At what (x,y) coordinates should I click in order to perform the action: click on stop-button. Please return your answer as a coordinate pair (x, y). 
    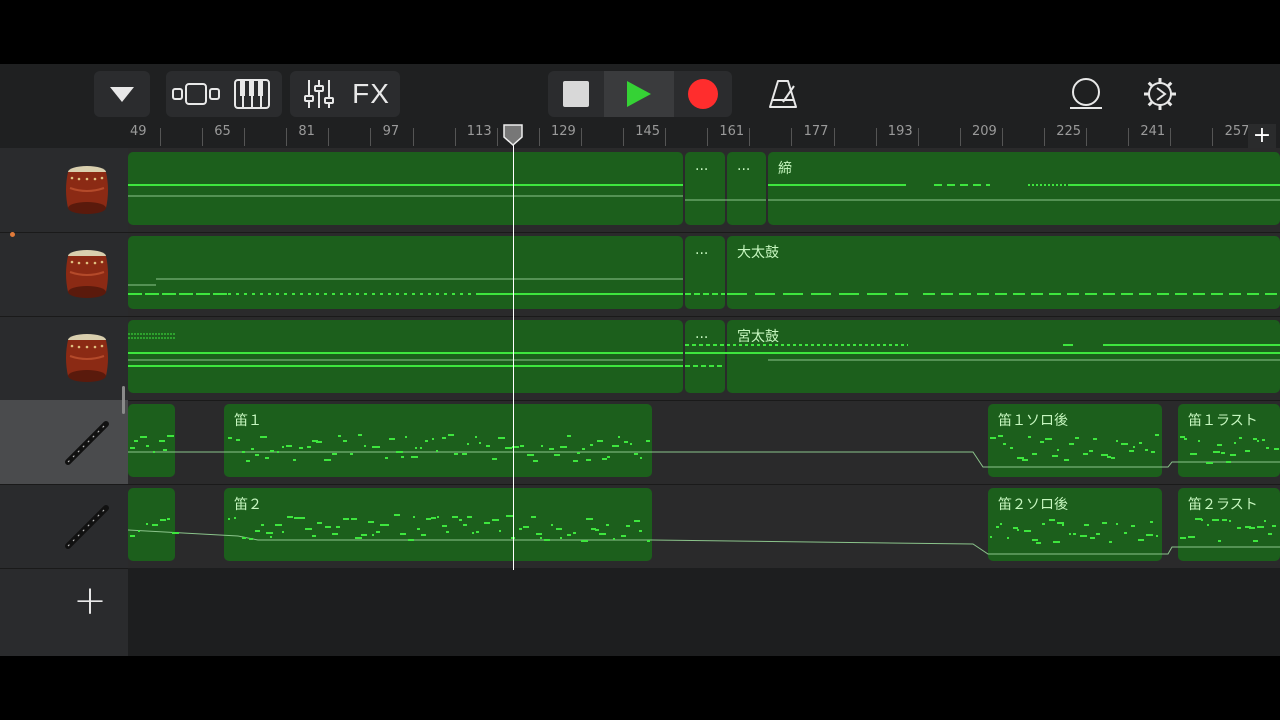
    Looking at the image, I should click on (576, 94).